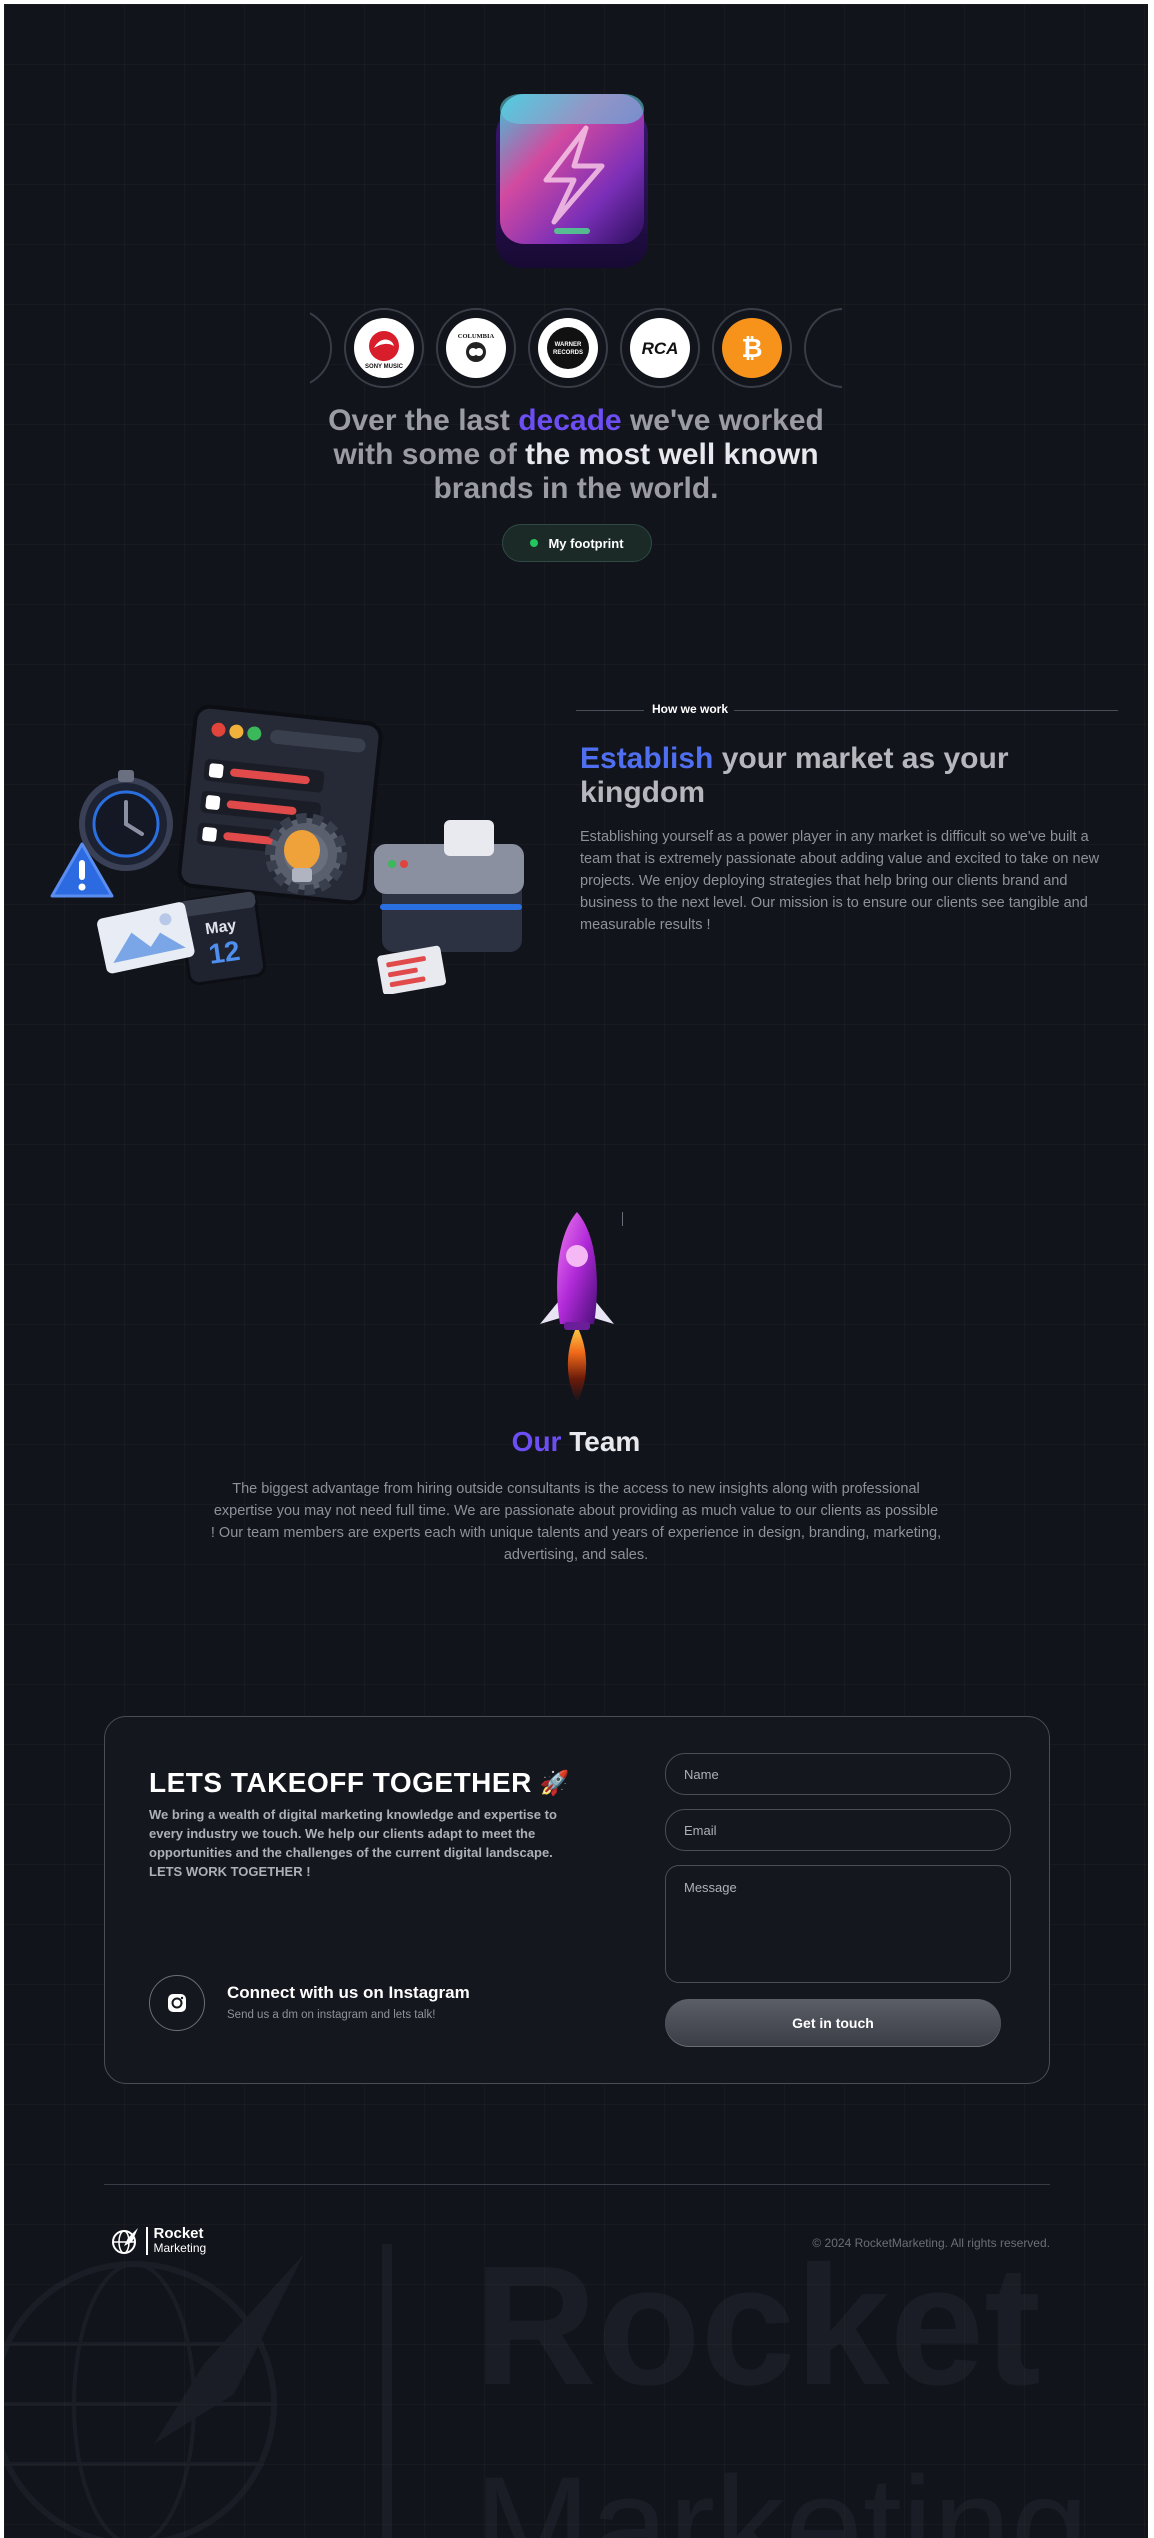 The width and height of the screenshot is (1154, 2538). I want to click on bitcoin-logo: ₿, so click(752, 348).